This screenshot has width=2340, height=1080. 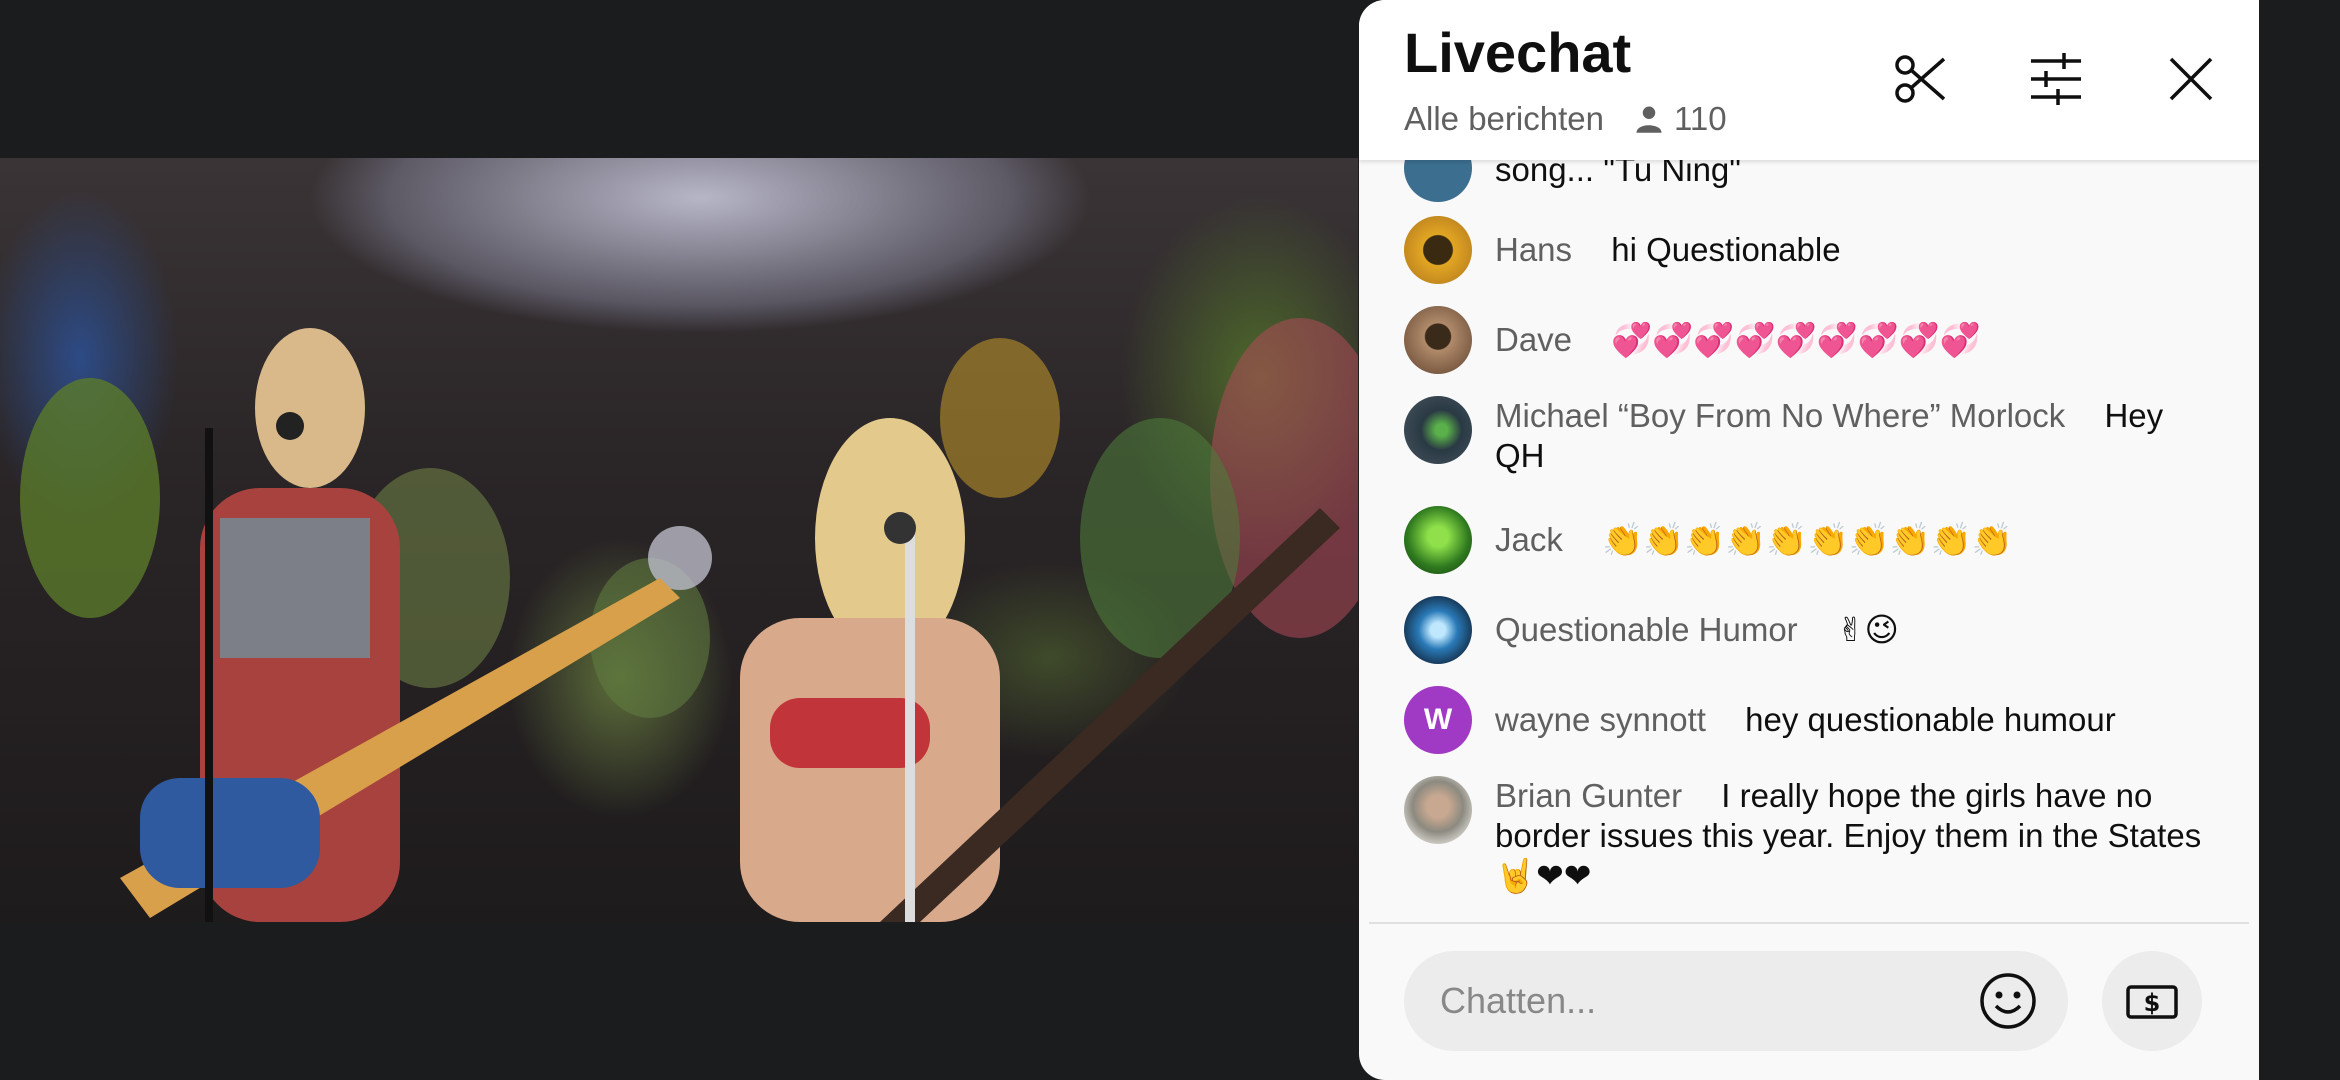 What do you see at coordinates (1649, 119) in the screenshot?
I see `person-icon` at bounding box center [1649, 119].